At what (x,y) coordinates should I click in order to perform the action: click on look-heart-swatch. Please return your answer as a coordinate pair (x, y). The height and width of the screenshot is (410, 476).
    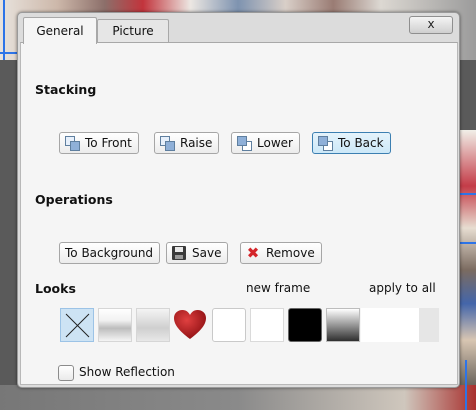
    Looking at the image, I should click on (190, 325).